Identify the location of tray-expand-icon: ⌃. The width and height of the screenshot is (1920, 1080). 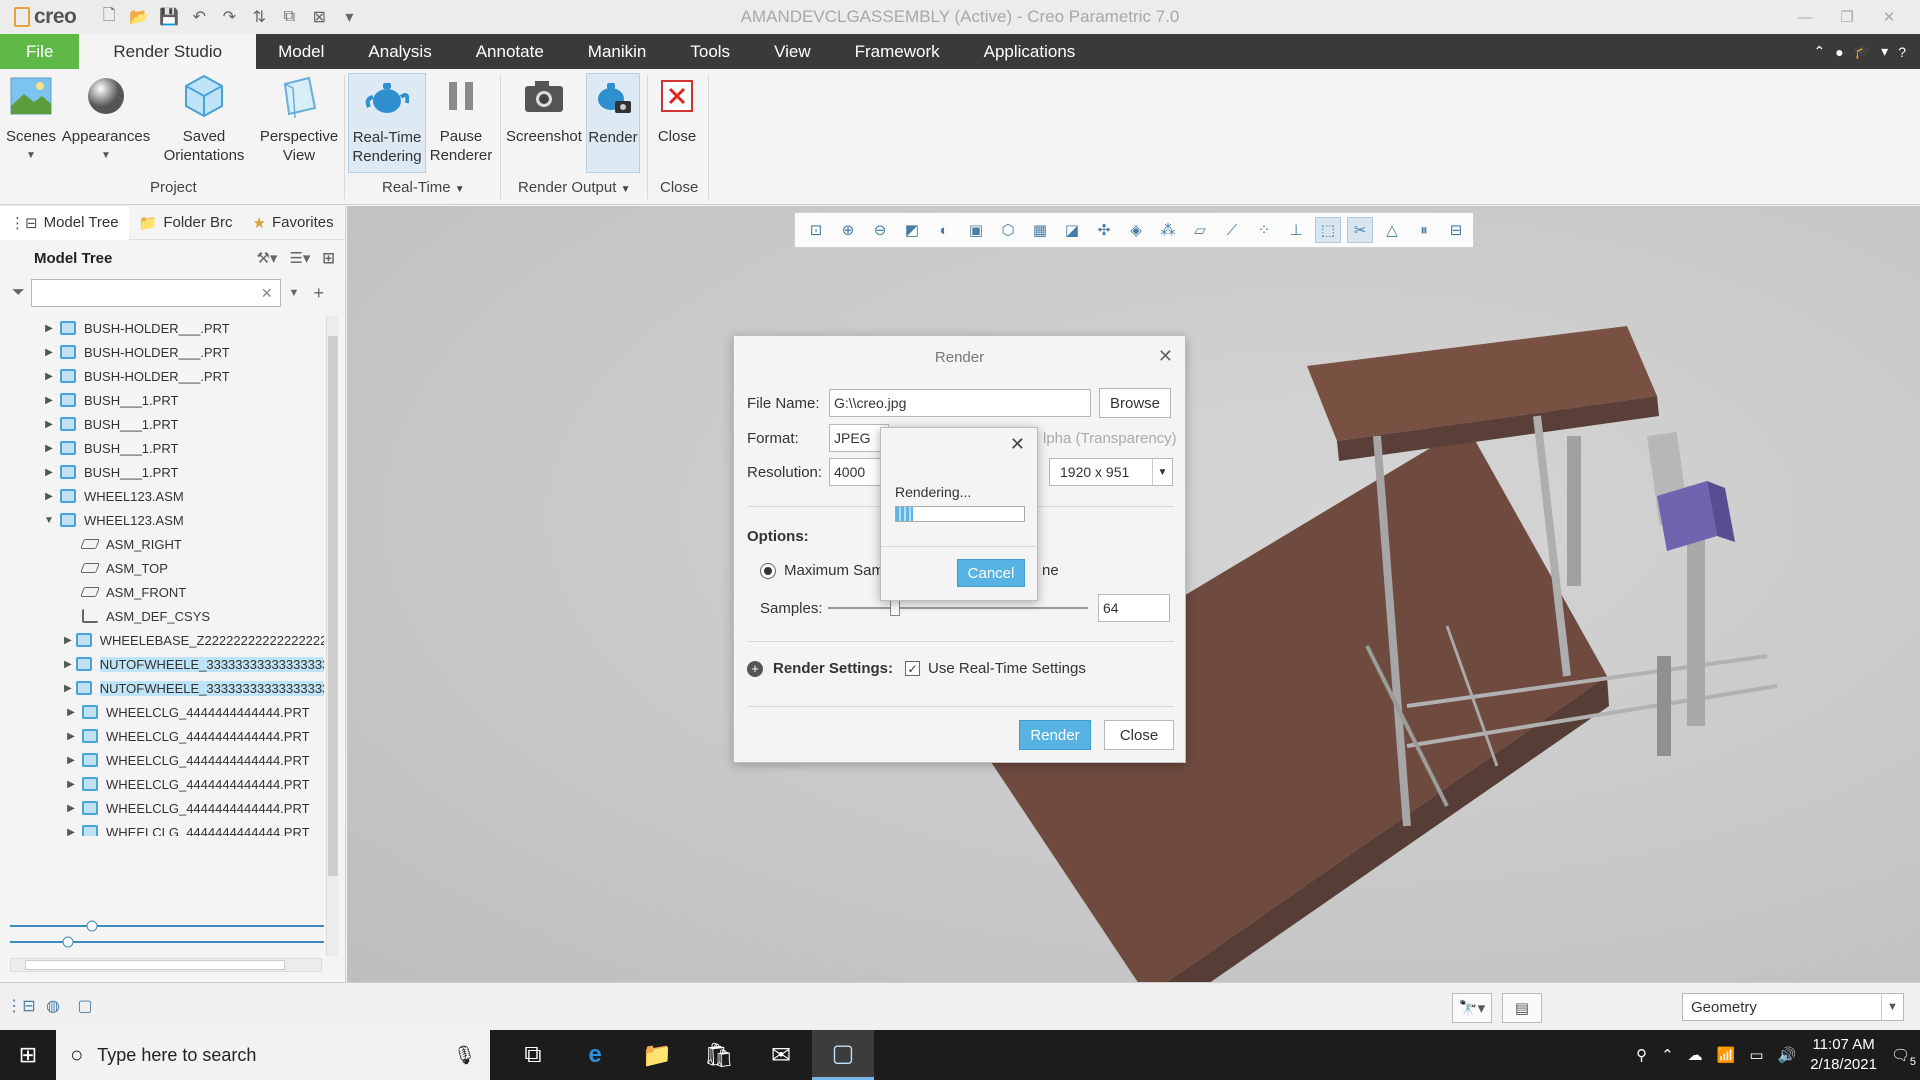
(1667, 1055).